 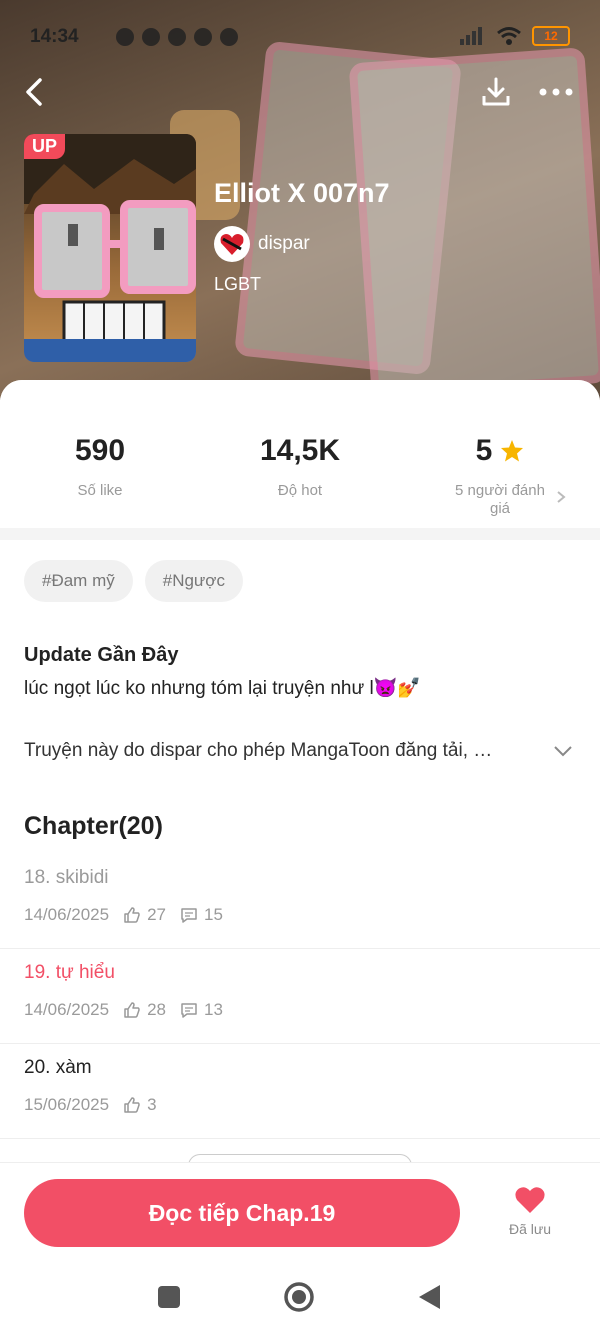 What do you see at coordinates (496, 92) in the screenshot?
I see `download-icon` at bounding box center [496, 92].